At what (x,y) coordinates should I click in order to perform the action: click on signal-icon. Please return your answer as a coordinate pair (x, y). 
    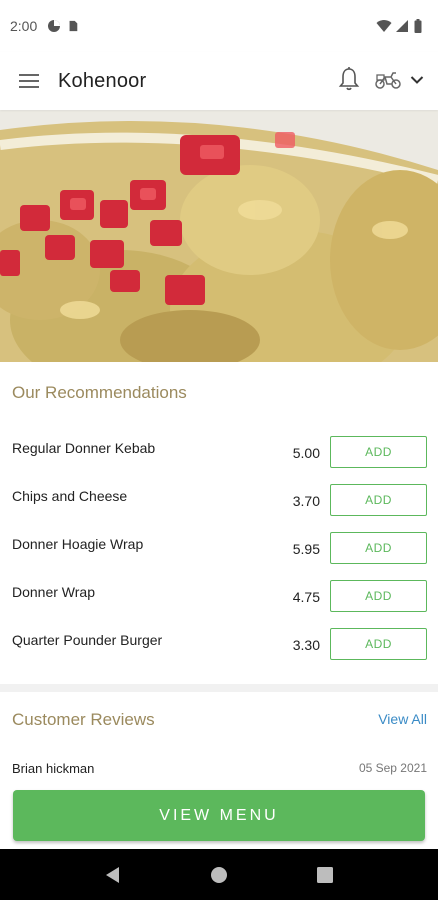
    Looking at the image, I should click on (402, 26).